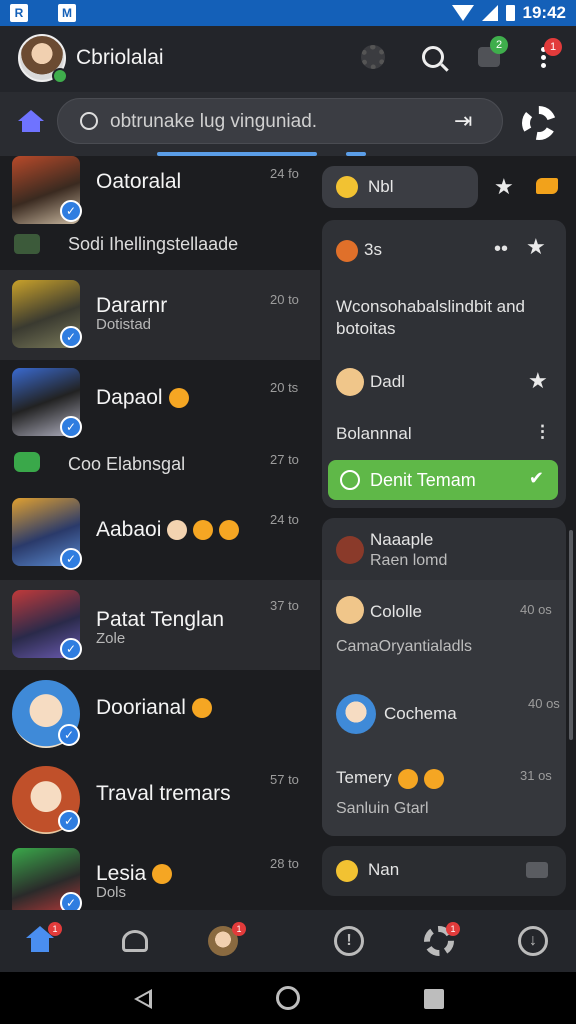  What do you see at coordinates (356, 154) in the screenshot?
I see `tab-indicator` at bounding box center [356, 154].